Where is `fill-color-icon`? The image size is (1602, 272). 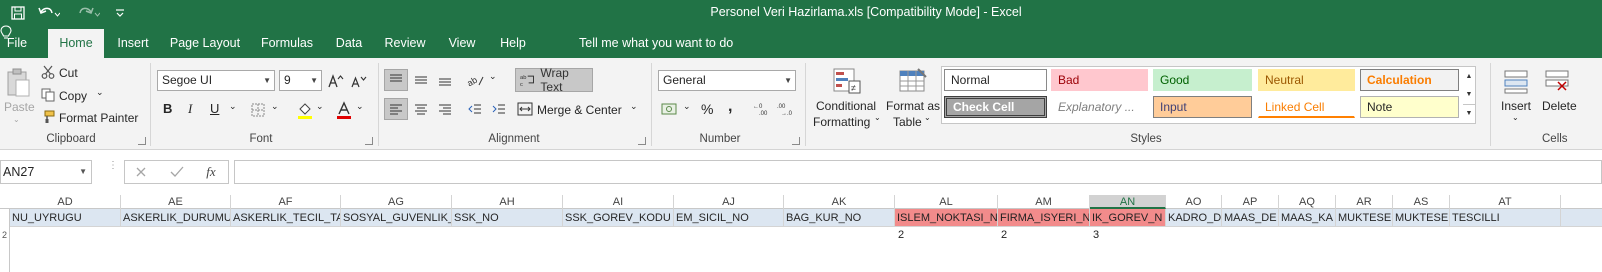
fill-color-icon is located at coordinates (305, 110).